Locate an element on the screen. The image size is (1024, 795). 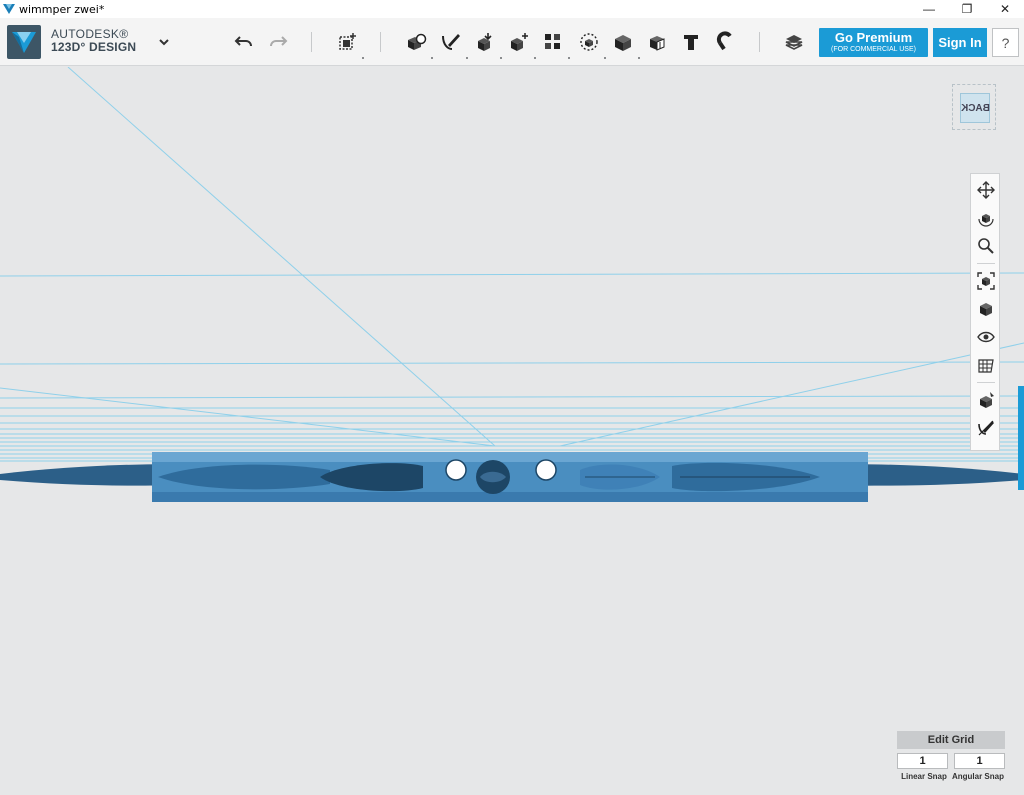
grid-material-icon is located at coordinates (986, 365).